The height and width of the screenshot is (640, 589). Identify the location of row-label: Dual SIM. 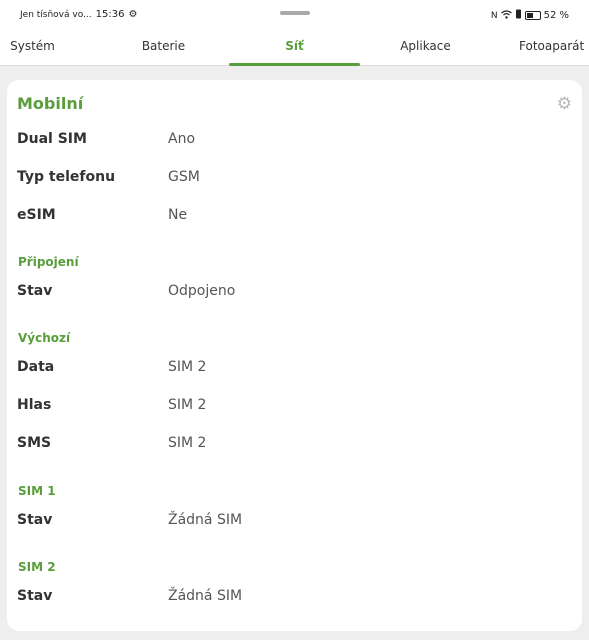
(52, 139).